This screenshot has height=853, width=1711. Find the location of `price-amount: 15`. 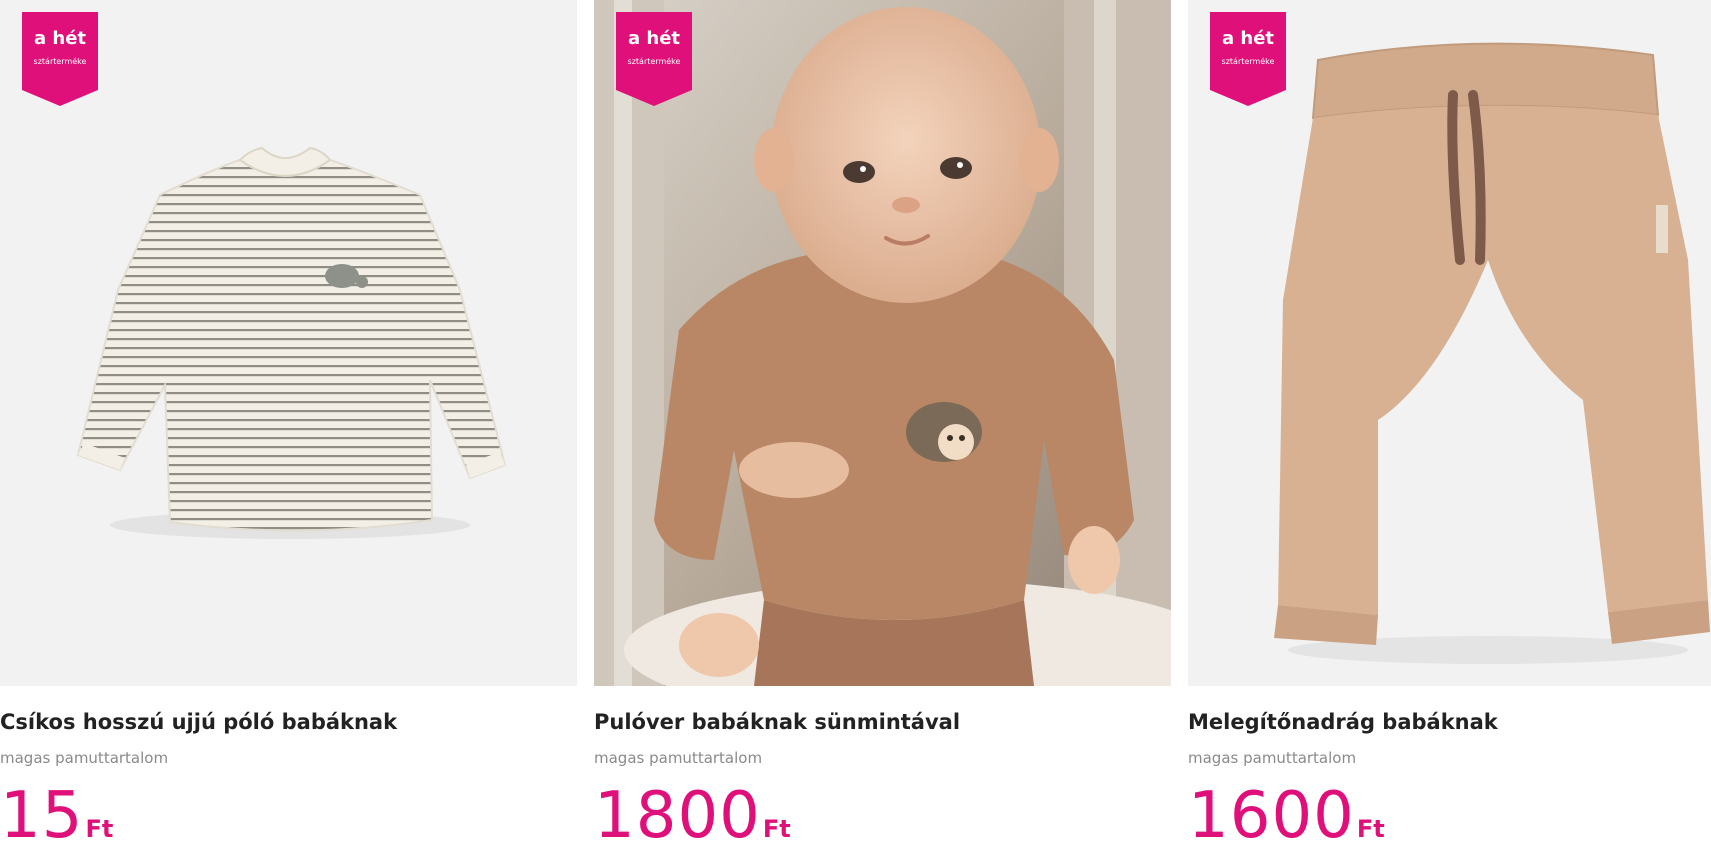

price-amount: 15 is located at coordinates (42, 816).